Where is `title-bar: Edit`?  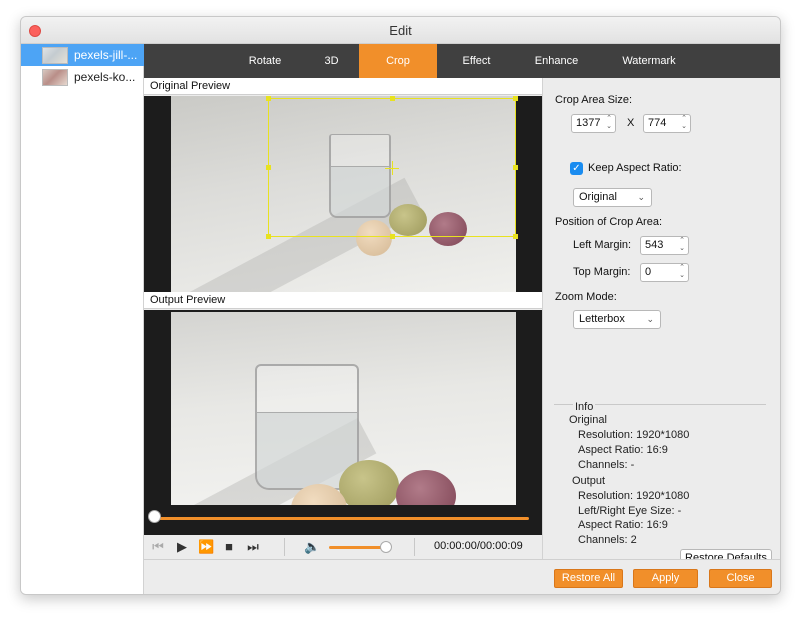
title-bar: Edit is located at coordinates (400, 30).